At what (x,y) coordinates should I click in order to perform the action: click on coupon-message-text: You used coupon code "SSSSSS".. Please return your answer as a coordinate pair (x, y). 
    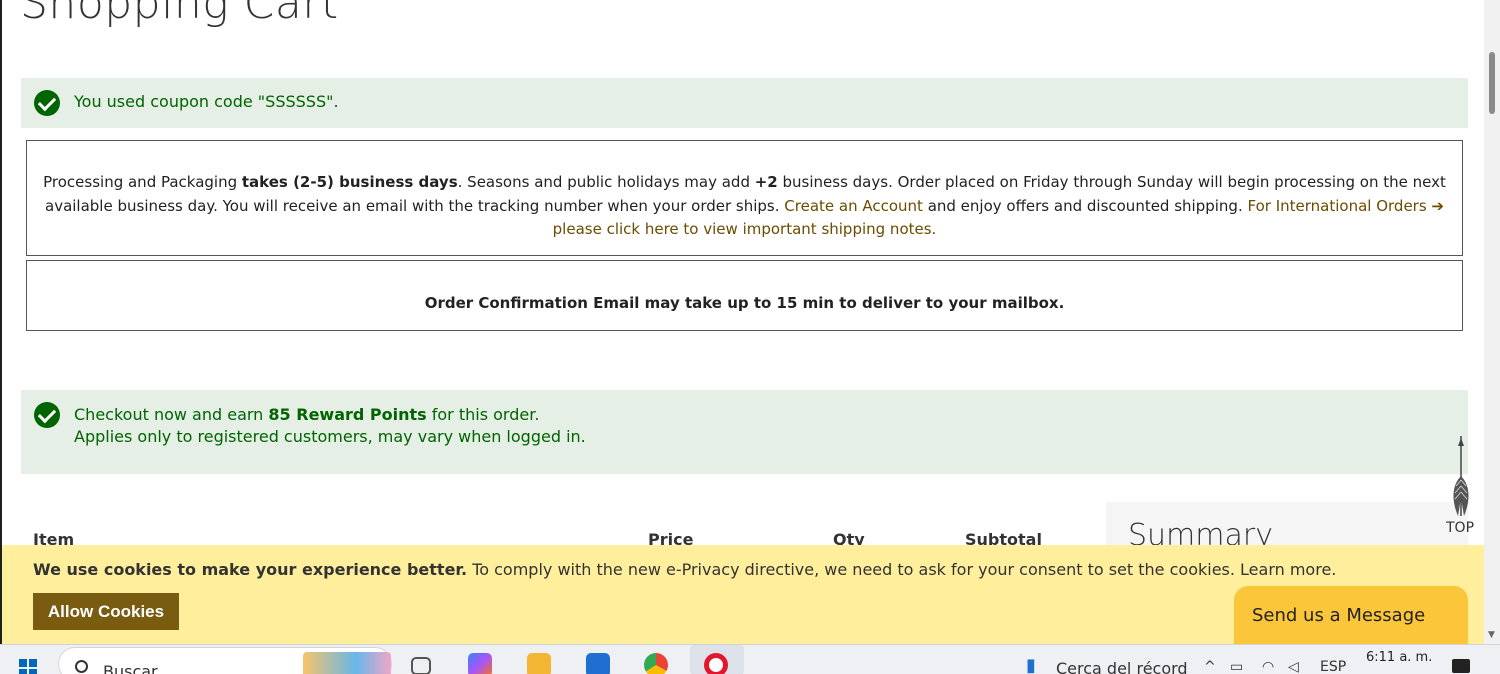
    Looking at the image, I should click on (206, 101).